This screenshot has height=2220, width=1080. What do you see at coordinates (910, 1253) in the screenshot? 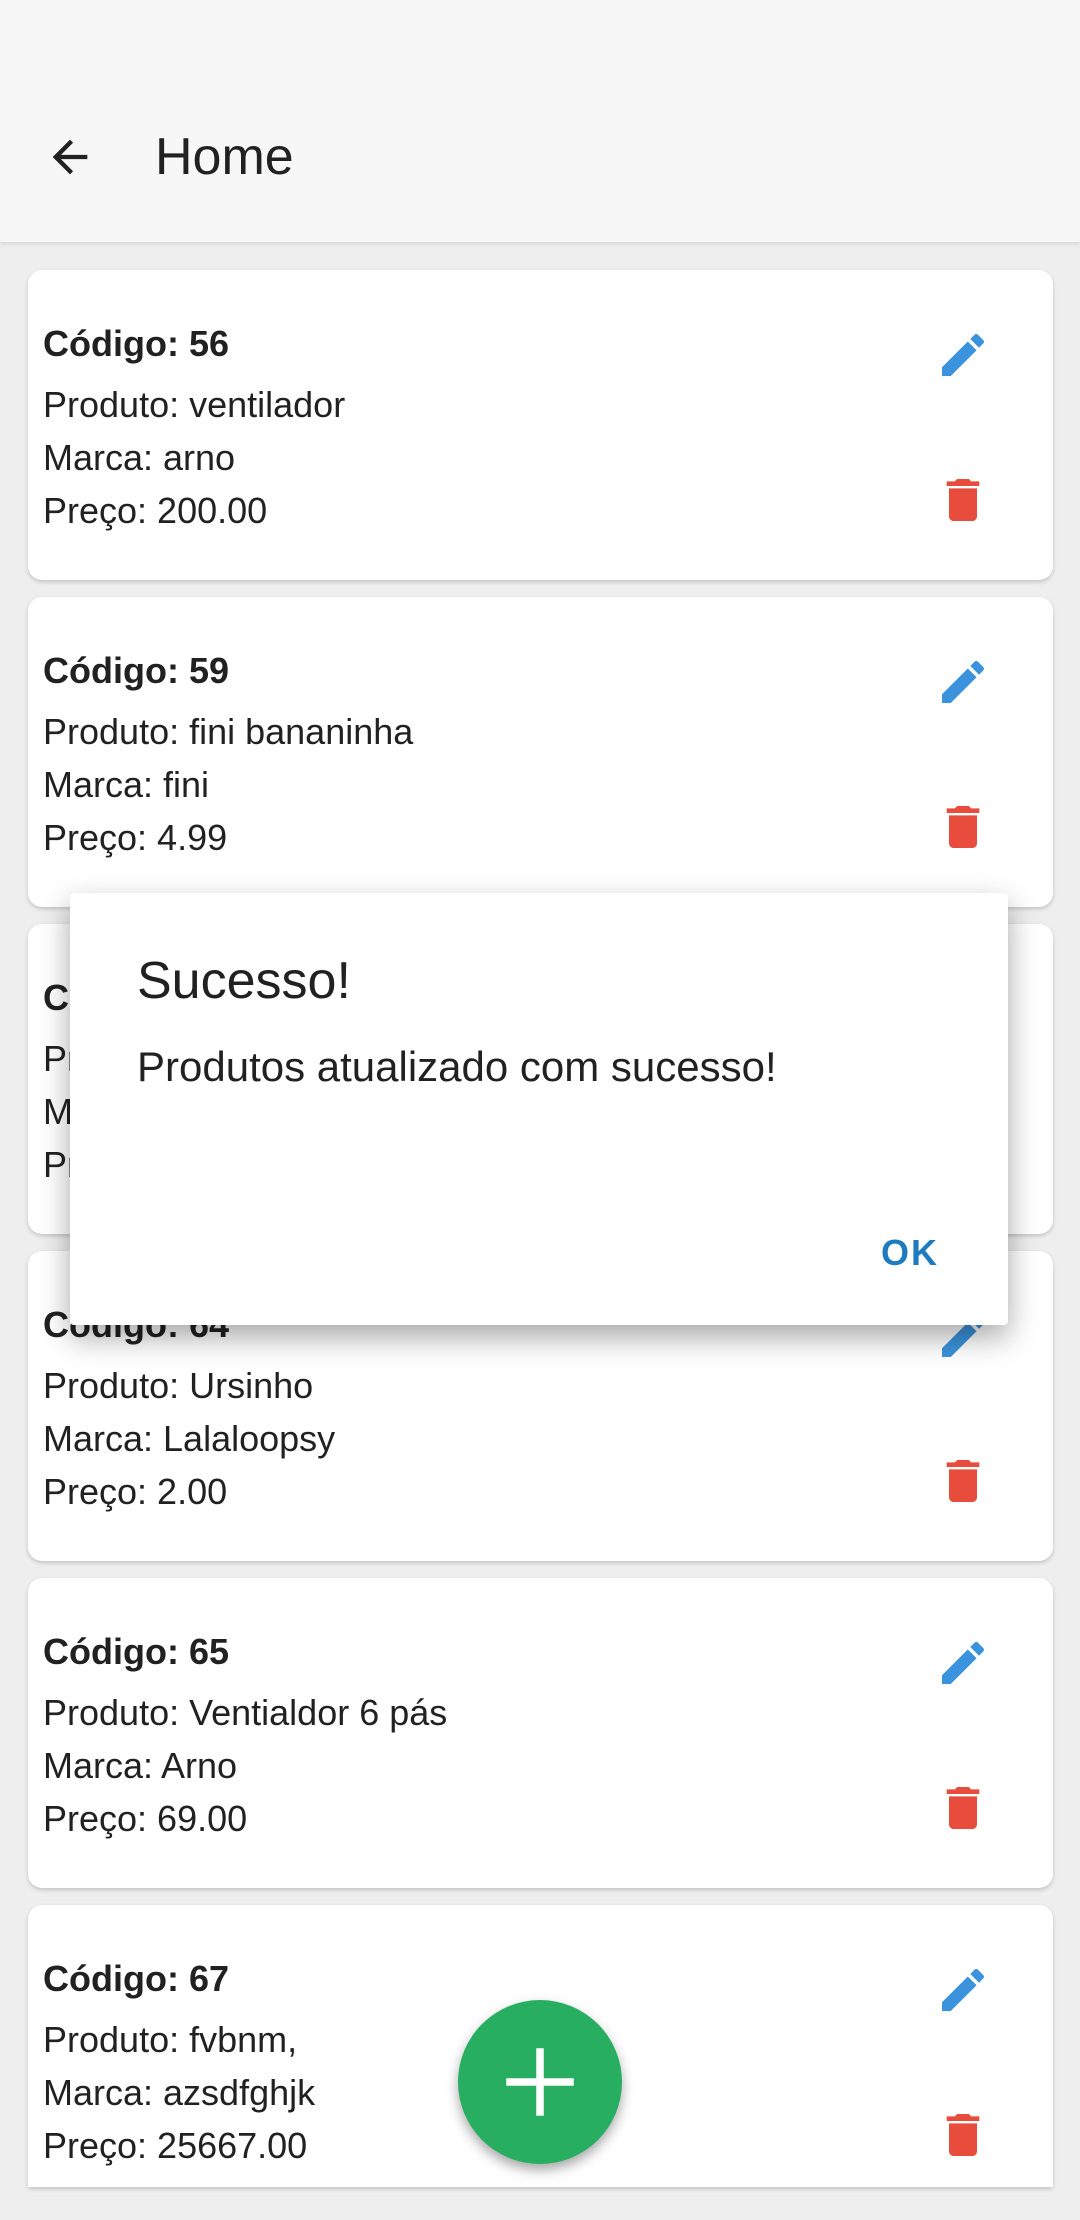
I see `ok-button: OK` at bounding box center [910, 1253].